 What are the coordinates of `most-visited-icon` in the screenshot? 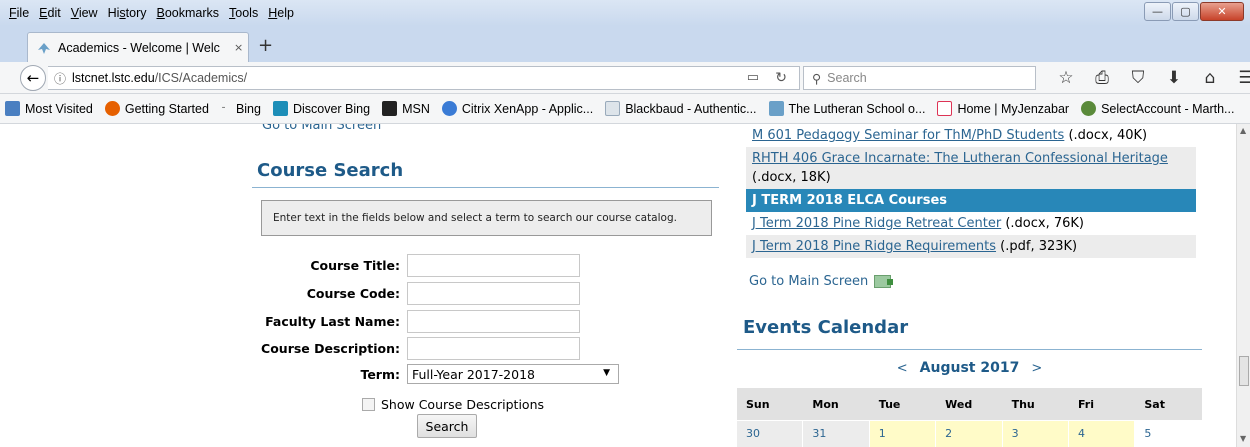 It's located at (12, 108).